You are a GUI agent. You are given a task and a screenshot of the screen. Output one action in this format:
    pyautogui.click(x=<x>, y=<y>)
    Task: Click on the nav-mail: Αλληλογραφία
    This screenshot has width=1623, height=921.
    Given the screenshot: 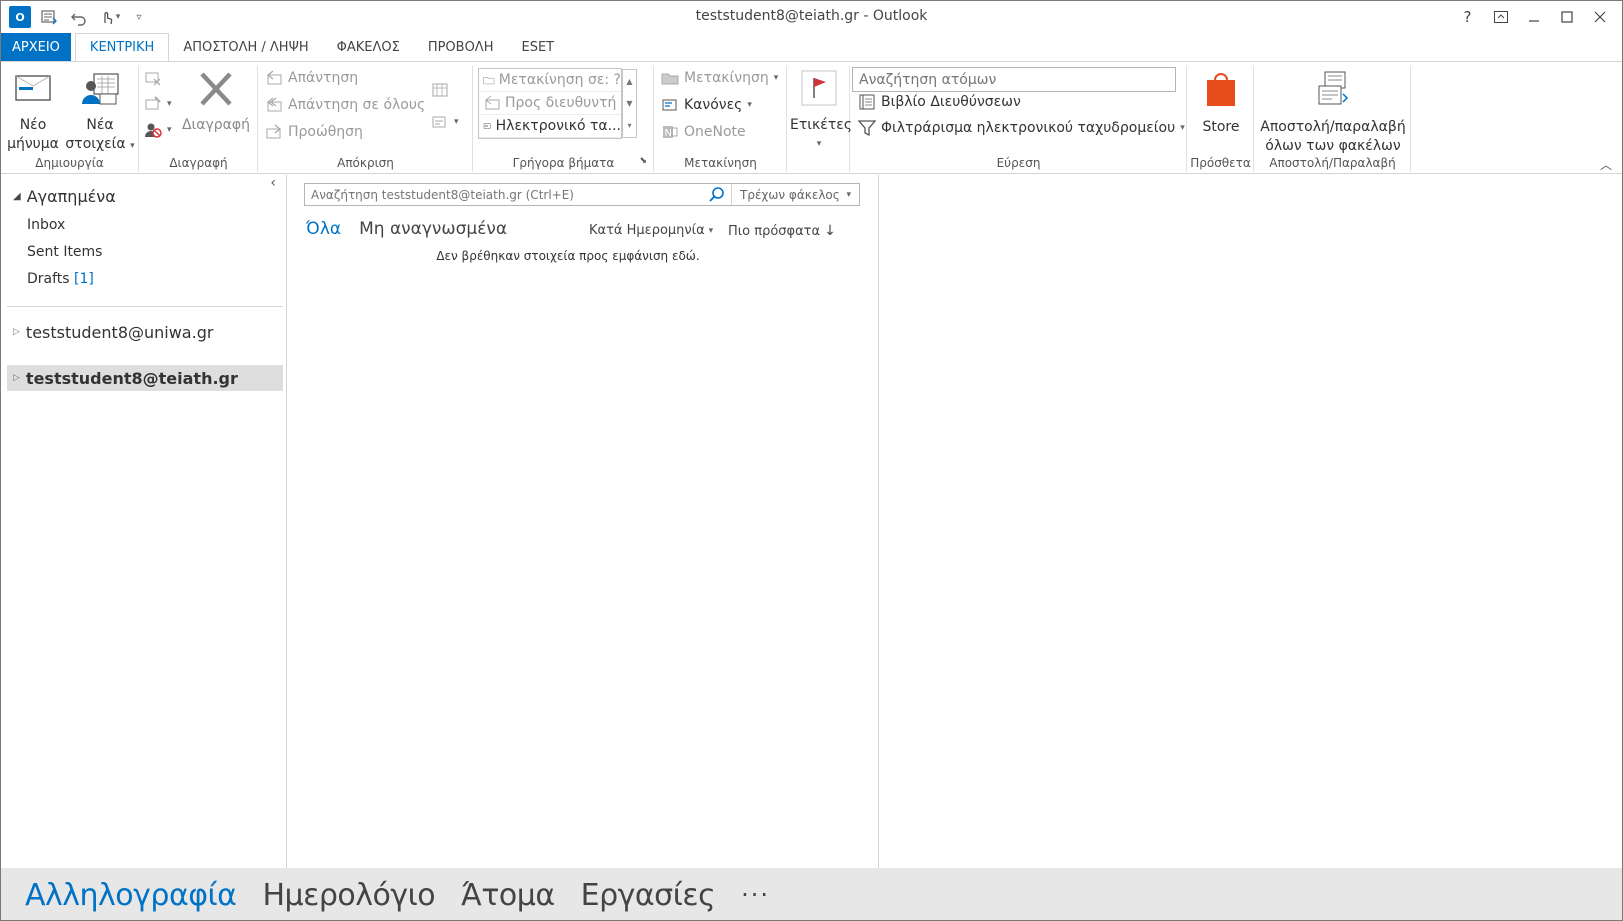 What is the action you would take?
    pyautogui.click(x=131, y=895)
    